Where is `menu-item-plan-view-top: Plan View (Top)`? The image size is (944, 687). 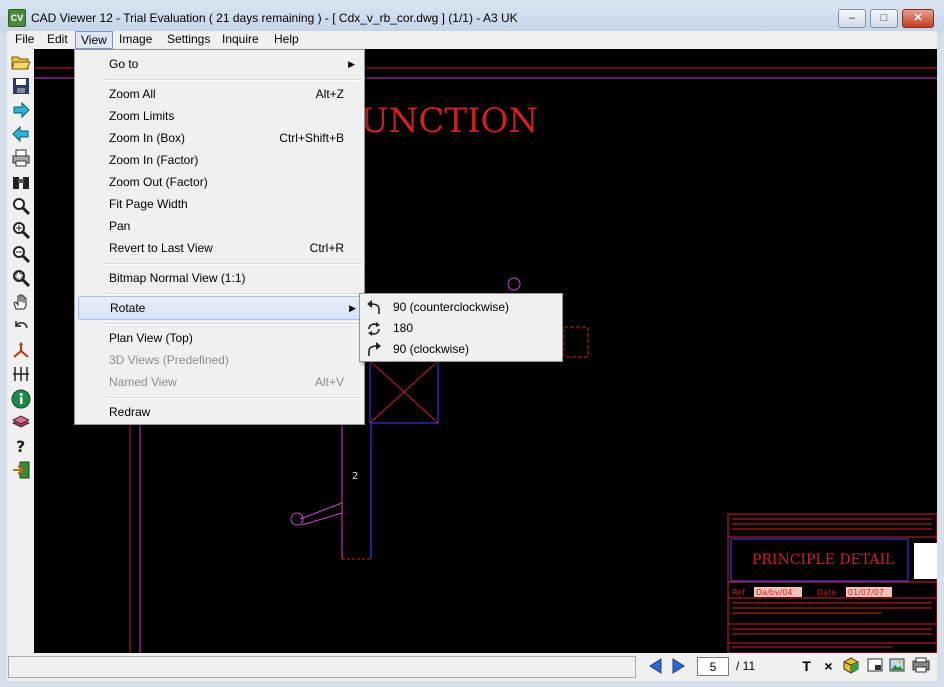
menu-item-plan-view-top: Plan View (Top) is located at coordinates (219, 338).